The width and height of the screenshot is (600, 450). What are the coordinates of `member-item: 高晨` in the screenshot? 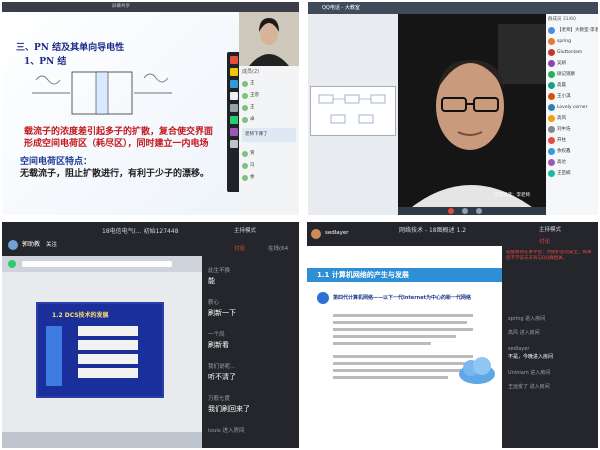 It's located at (572, 86).